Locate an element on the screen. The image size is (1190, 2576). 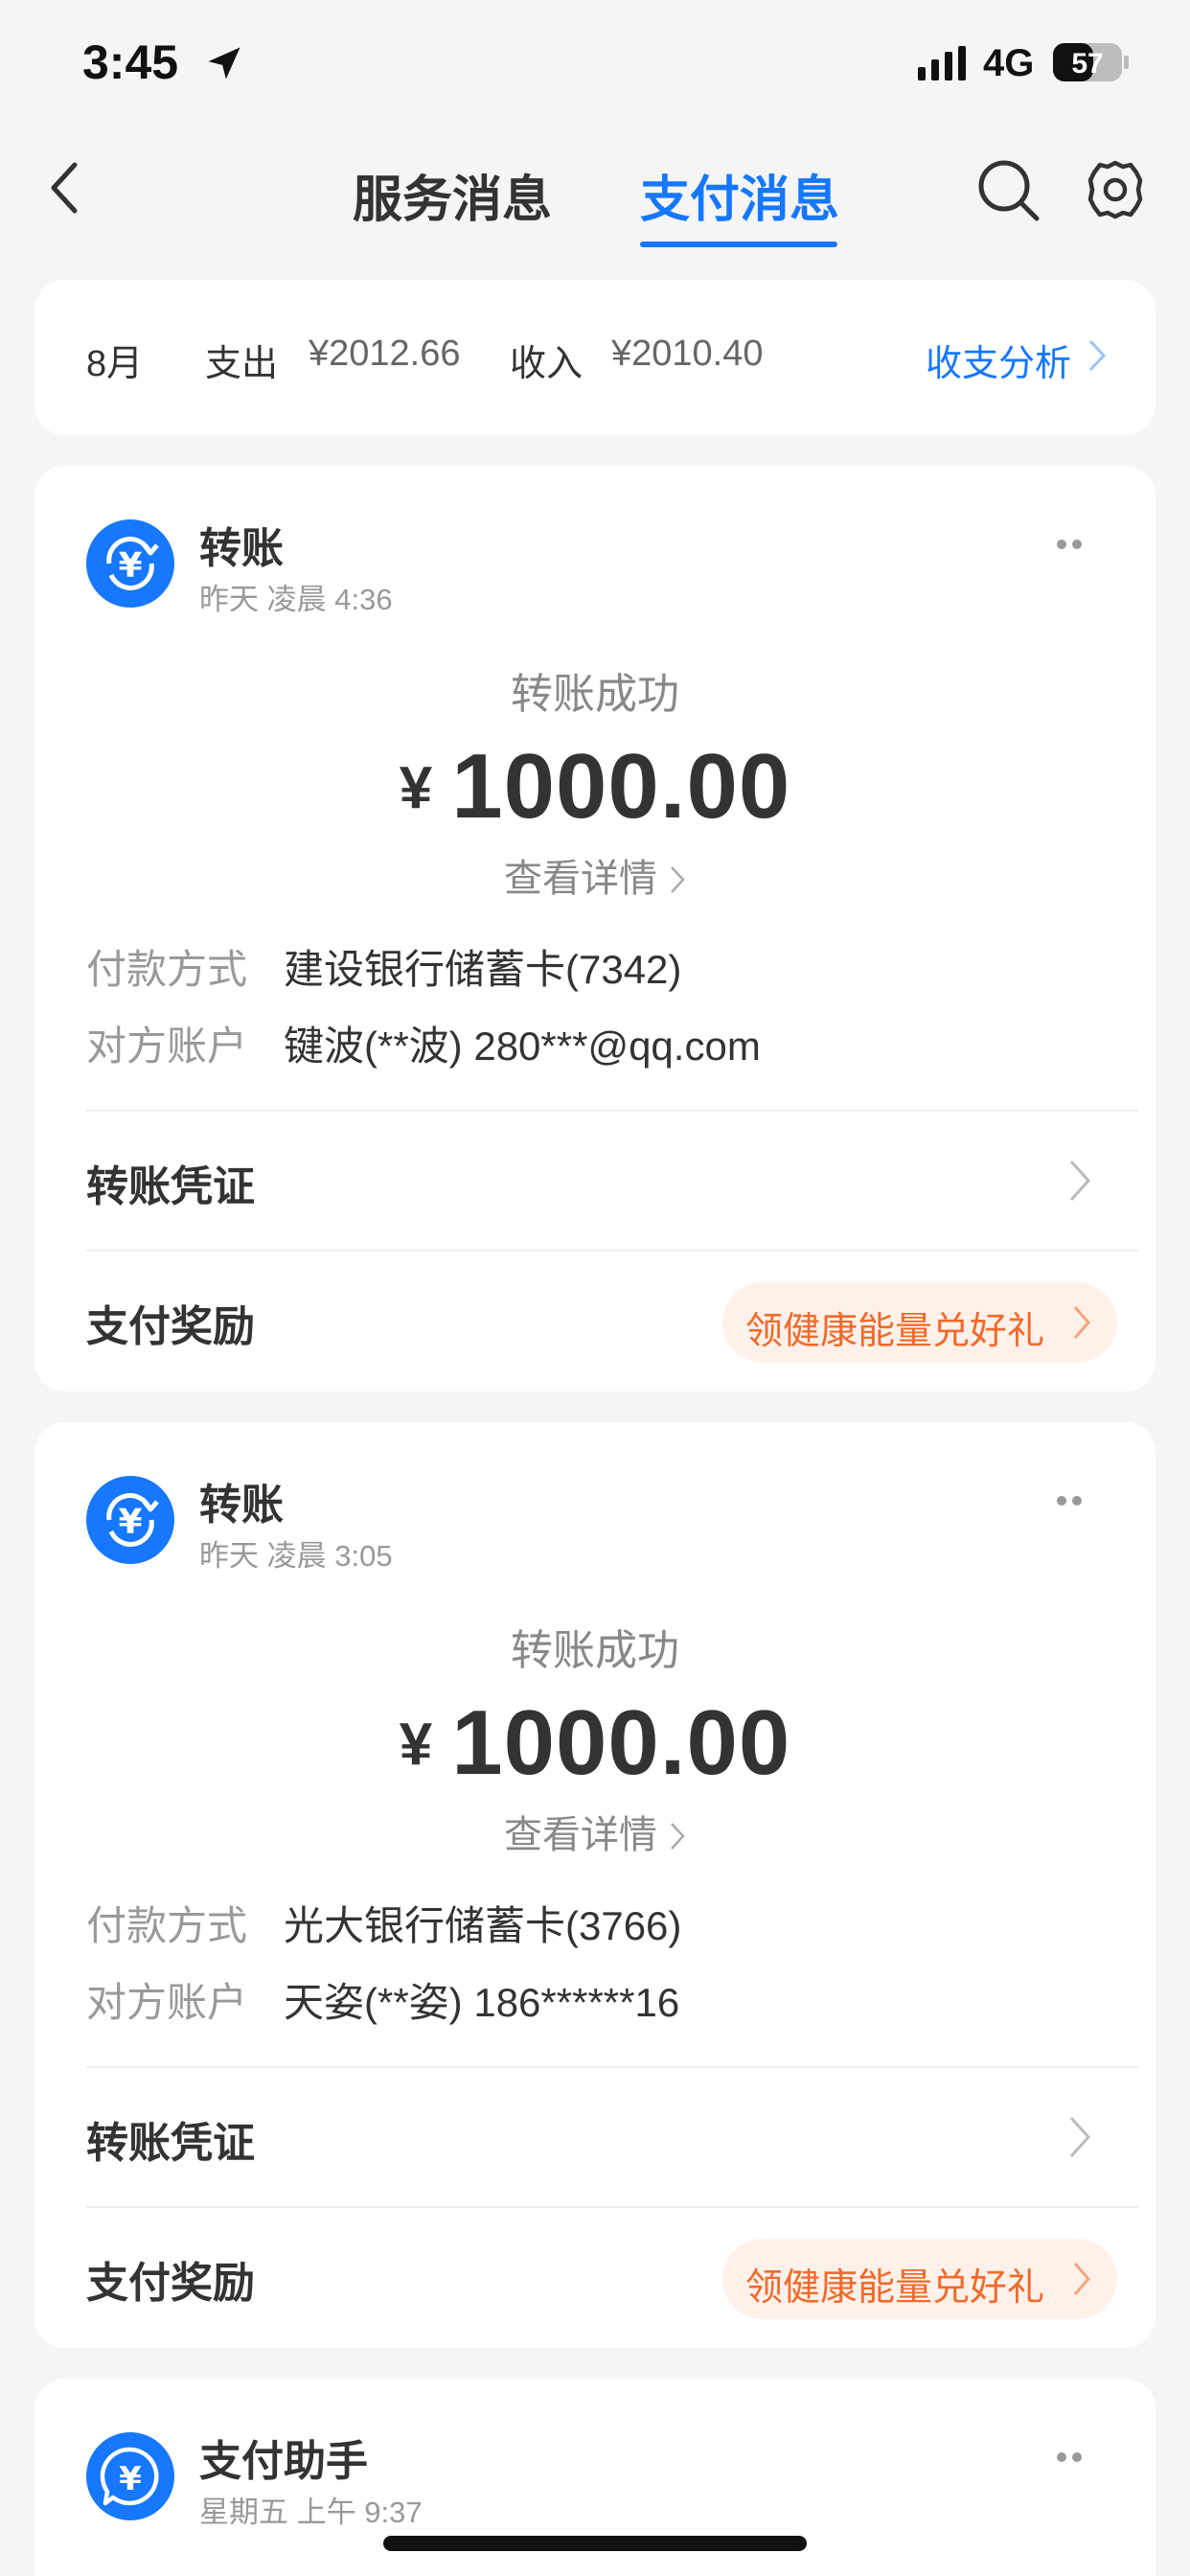
battery-icon: 57 is located at coordinates (1091, 62).